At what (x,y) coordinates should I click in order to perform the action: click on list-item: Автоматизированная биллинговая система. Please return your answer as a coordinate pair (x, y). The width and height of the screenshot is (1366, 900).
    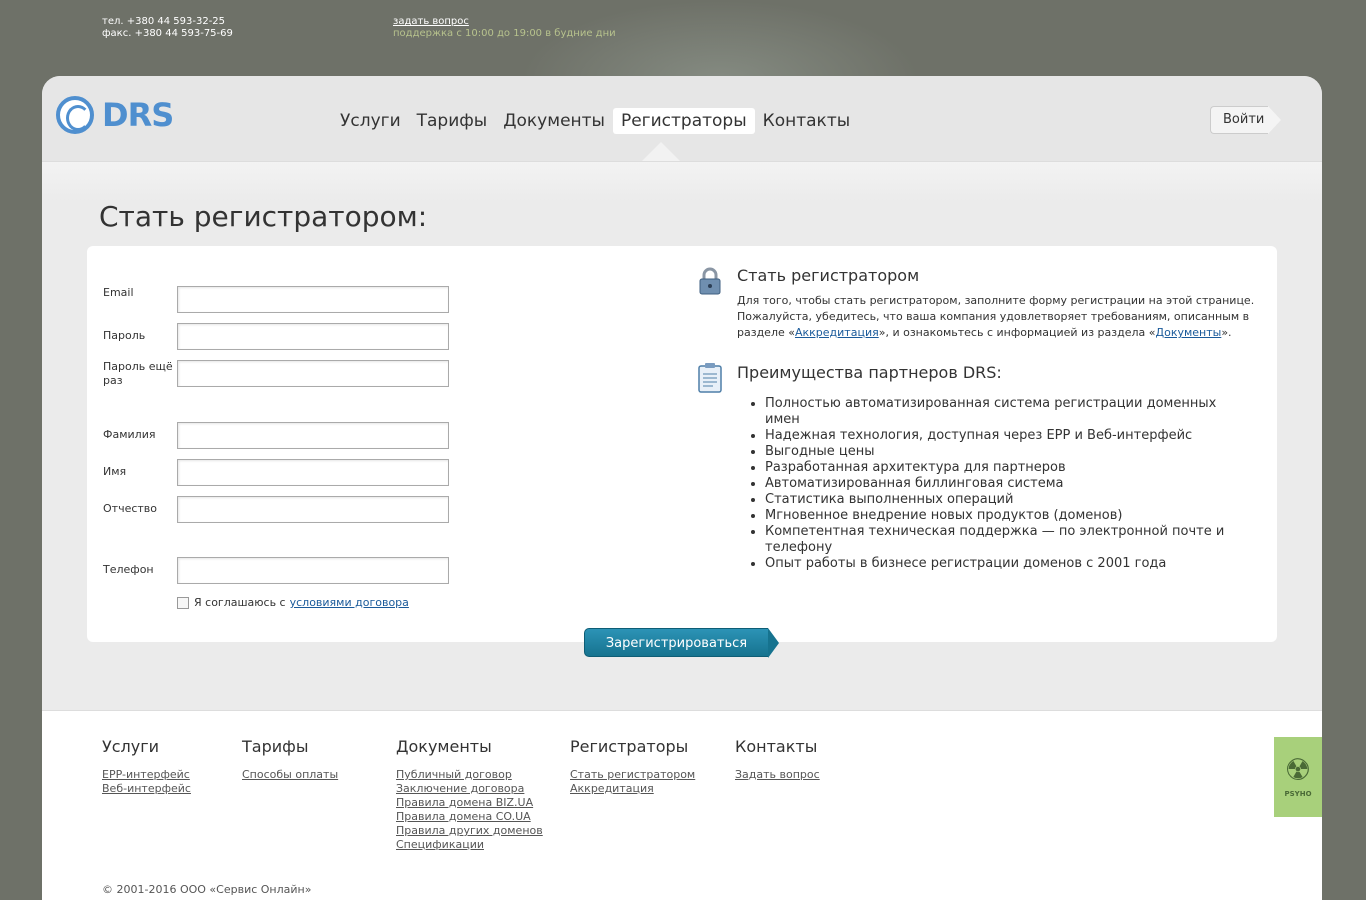
    Looking at the image, I should click on (1010, 484).